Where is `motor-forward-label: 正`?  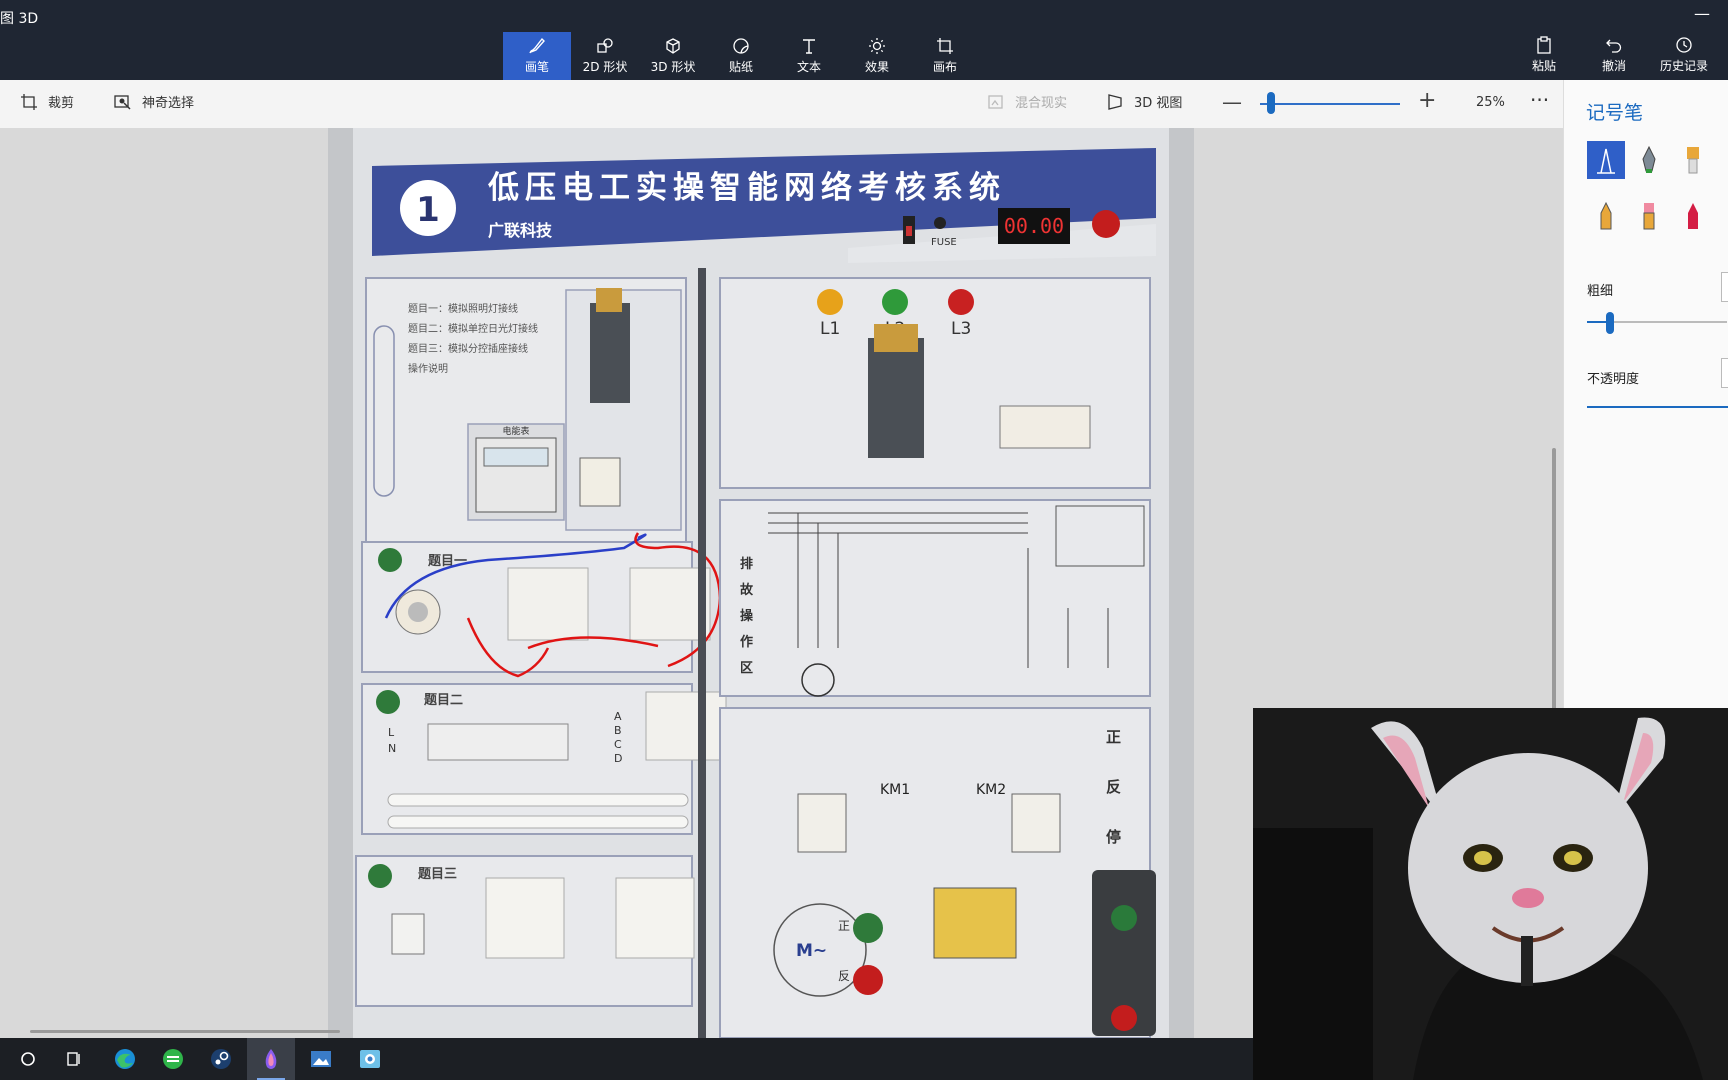
motor-forward-label: 正 is located at coordinates (844, 926).